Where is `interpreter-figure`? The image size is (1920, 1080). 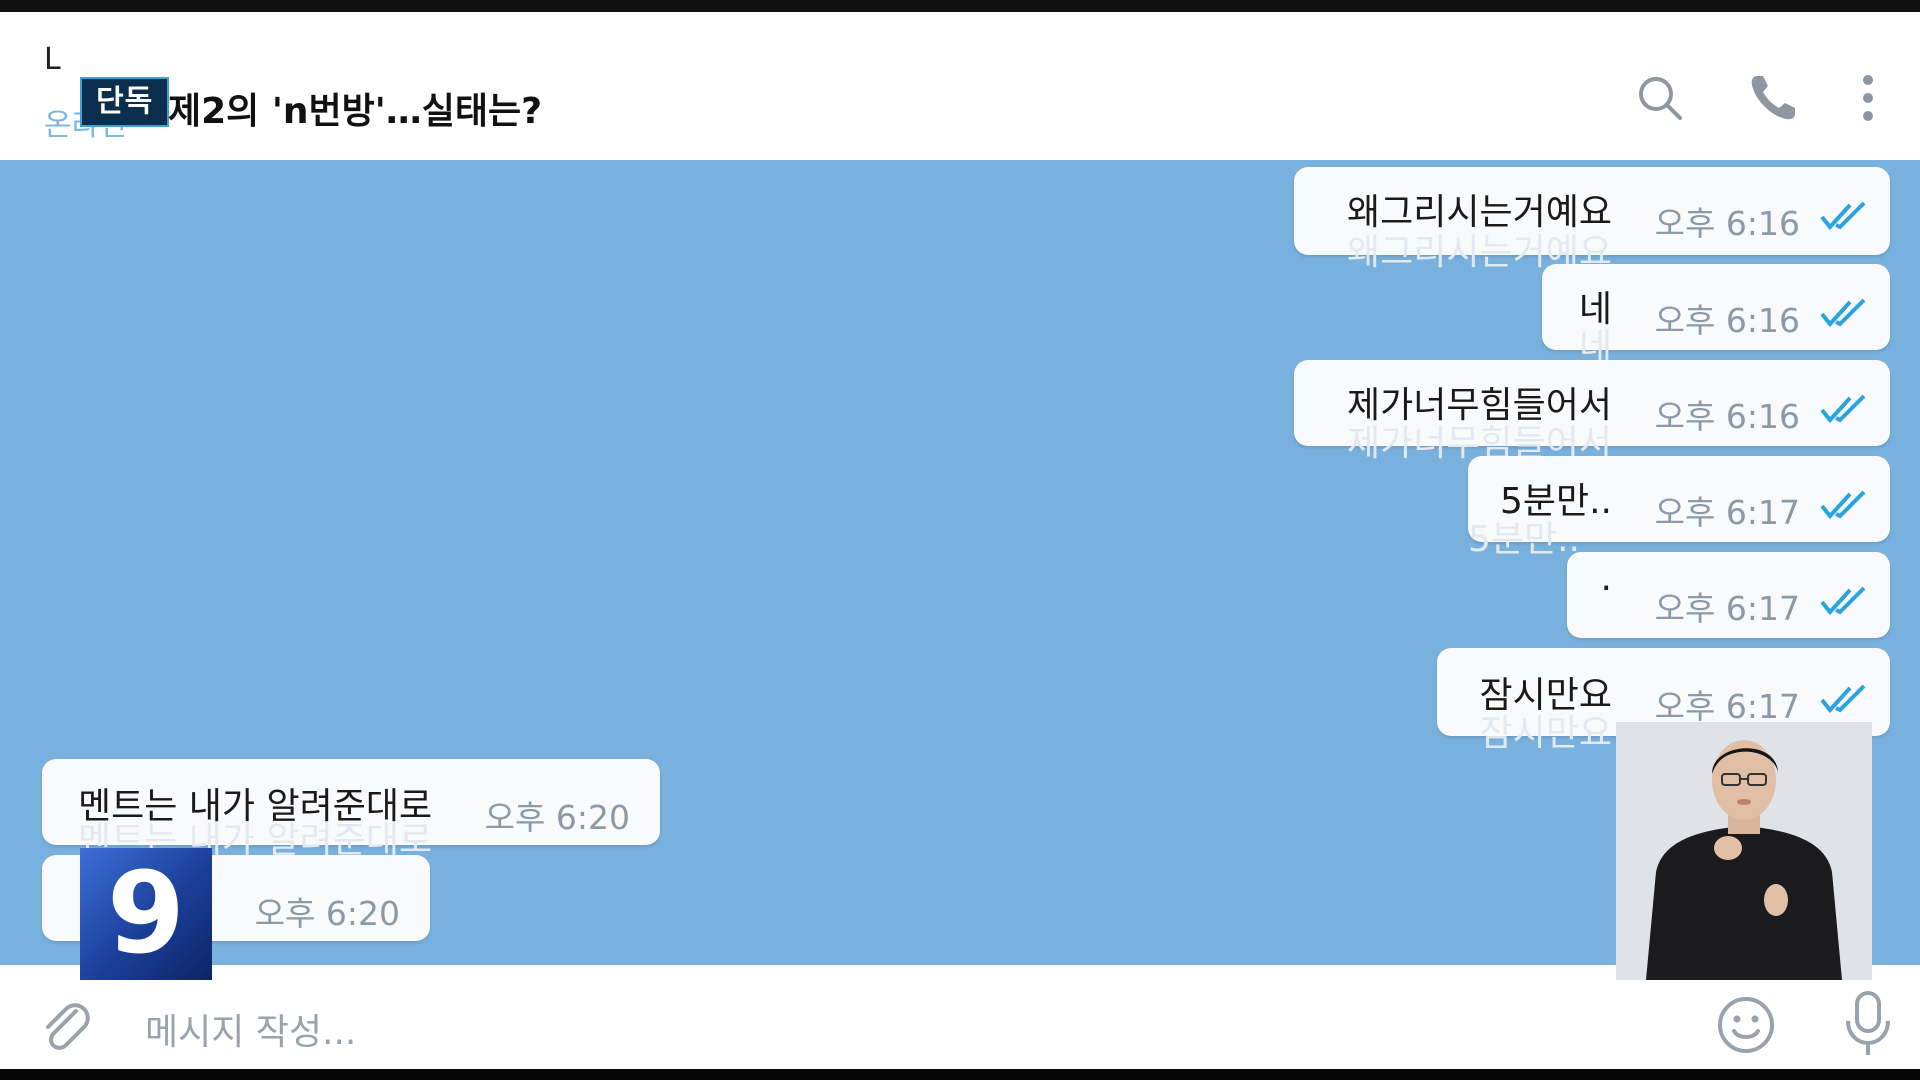
interpreter-figure is located at coordinates (1744, 851).